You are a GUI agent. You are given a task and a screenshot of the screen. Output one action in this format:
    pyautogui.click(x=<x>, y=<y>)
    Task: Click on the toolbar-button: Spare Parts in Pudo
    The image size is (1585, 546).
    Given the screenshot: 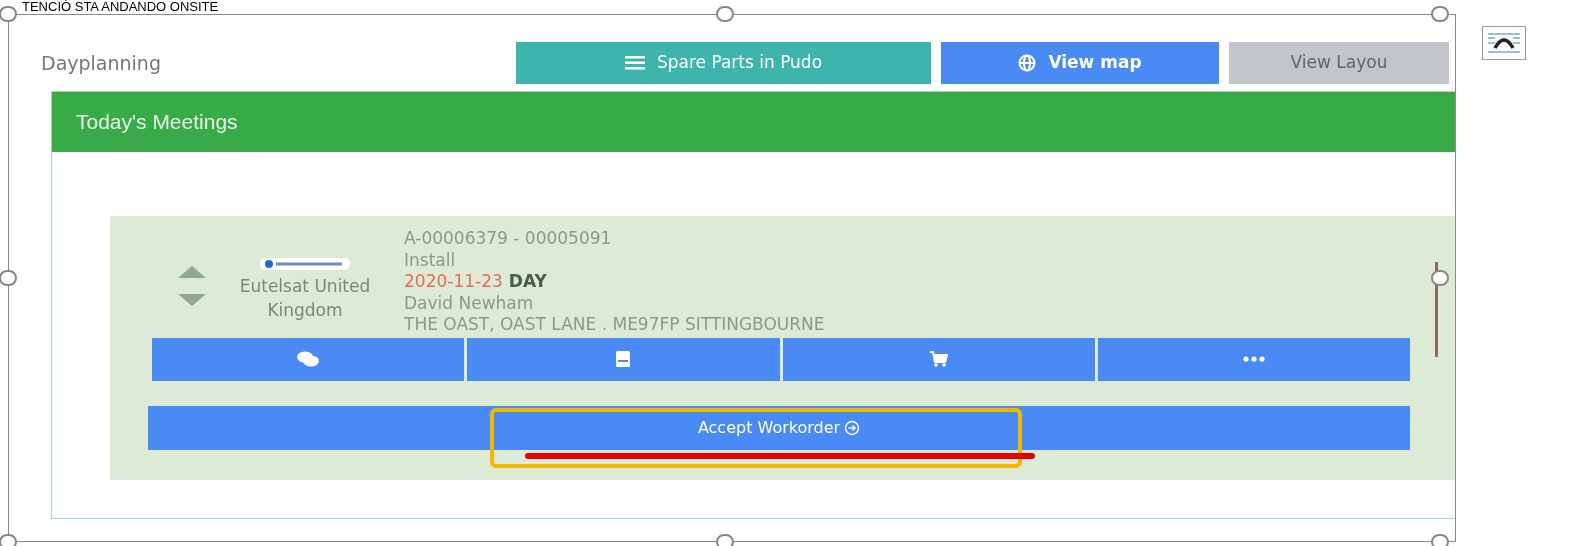 What is the action you would take?
    pyautogui.click(x=723, y=63)
    